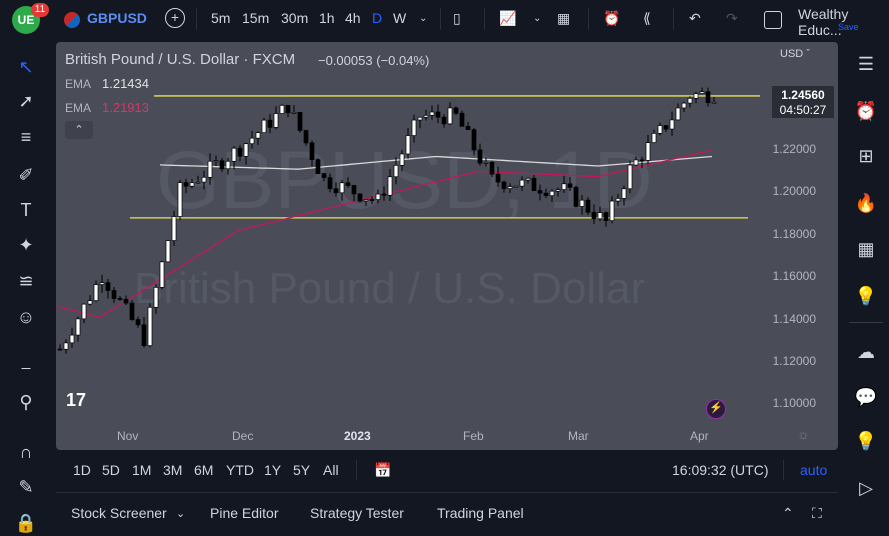 Image resolution: width=889 pixels, height=536 pixels. What do you see at coordinates (26, 101) in the screenshot?
I see `trendline-icon: ➚` at bounding box center [26, 101].